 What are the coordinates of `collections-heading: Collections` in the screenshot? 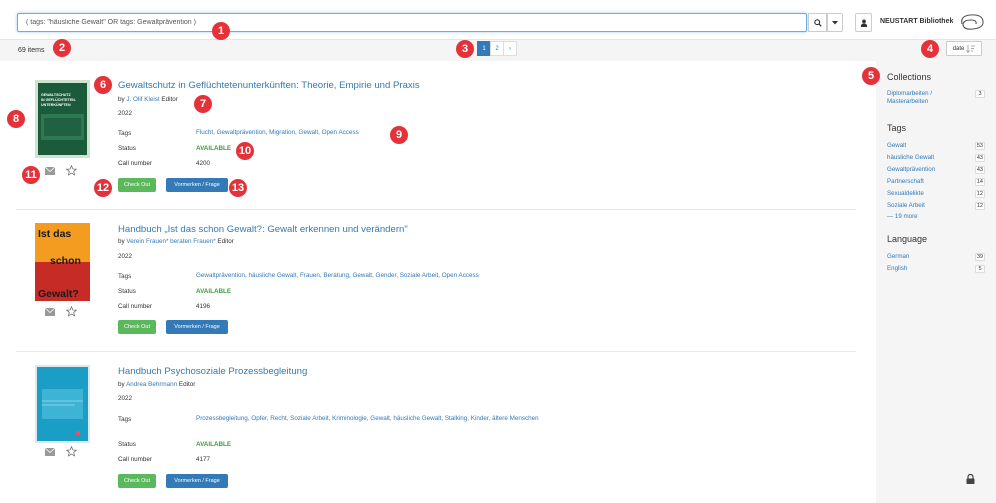 It's located at (909, 77).